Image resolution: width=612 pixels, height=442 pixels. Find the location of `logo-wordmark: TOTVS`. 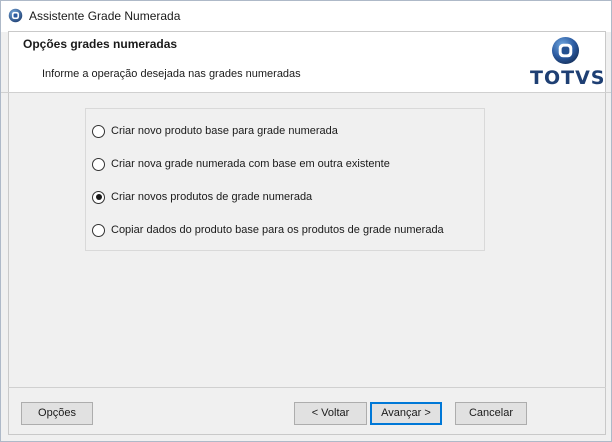

logo-wordmark: TOTVS is located at coordinates (568, 78).